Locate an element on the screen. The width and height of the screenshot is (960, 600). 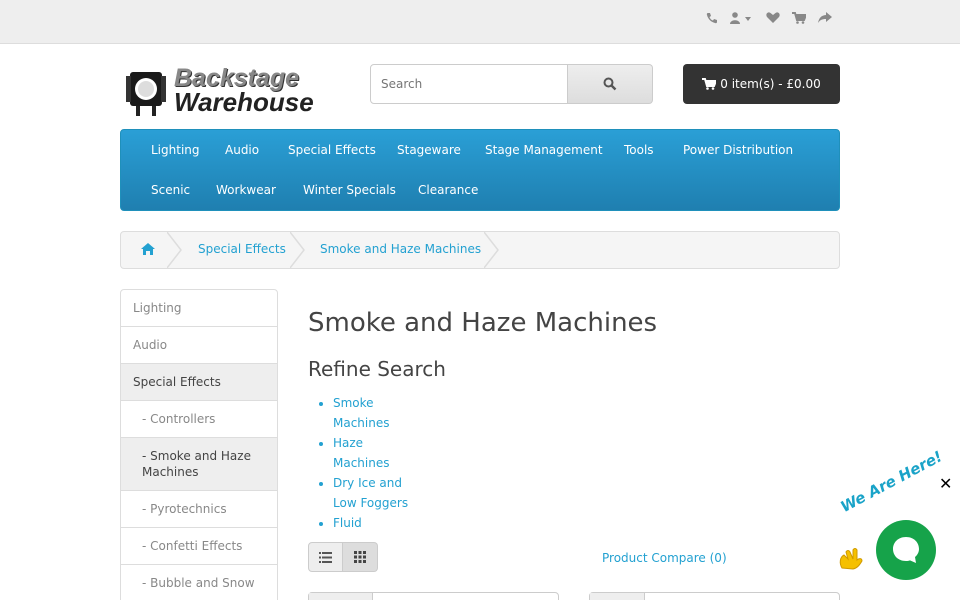
refine-link-smoke-machines: Smoke Machines is located at coordinates (361, 413).